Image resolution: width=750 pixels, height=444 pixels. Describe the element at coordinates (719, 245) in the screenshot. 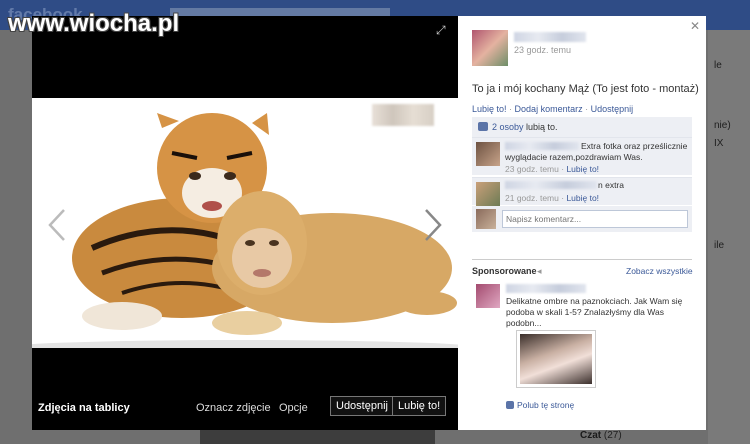

I see `background-label: ile` at that location.